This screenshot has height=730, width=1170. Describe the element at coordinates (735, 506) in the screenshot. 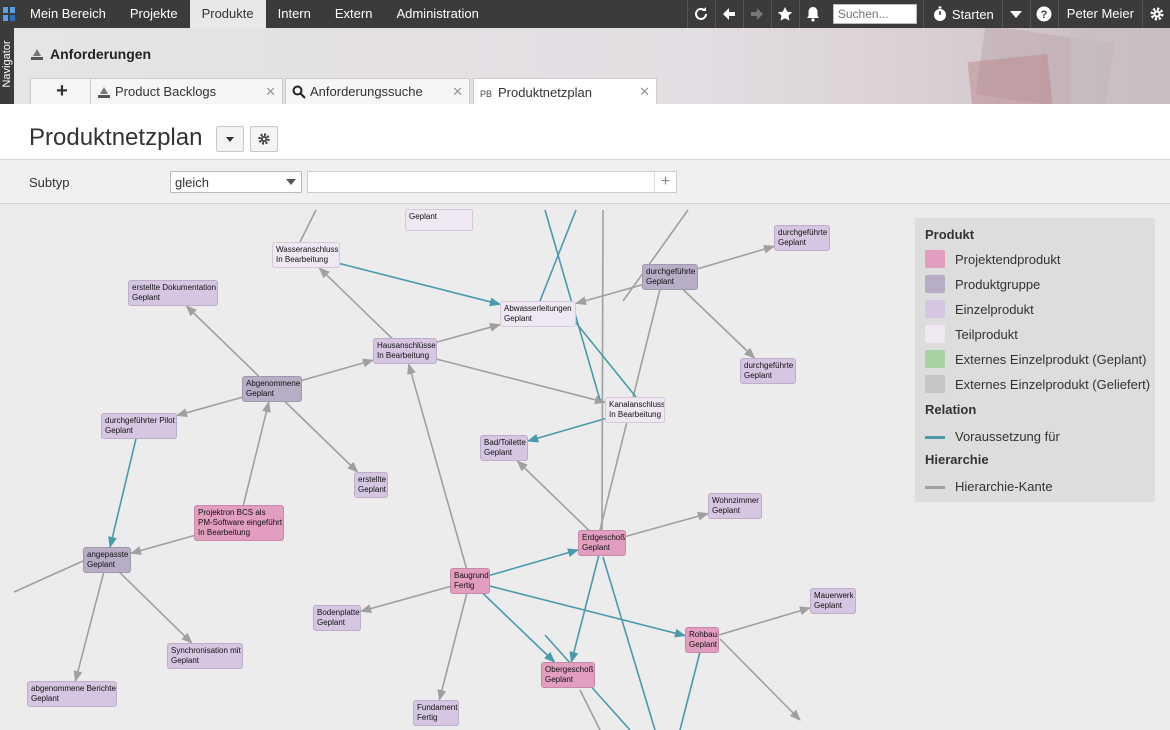

I see `graph-node-wohn: Wohnzimmer Geplant` at that location.